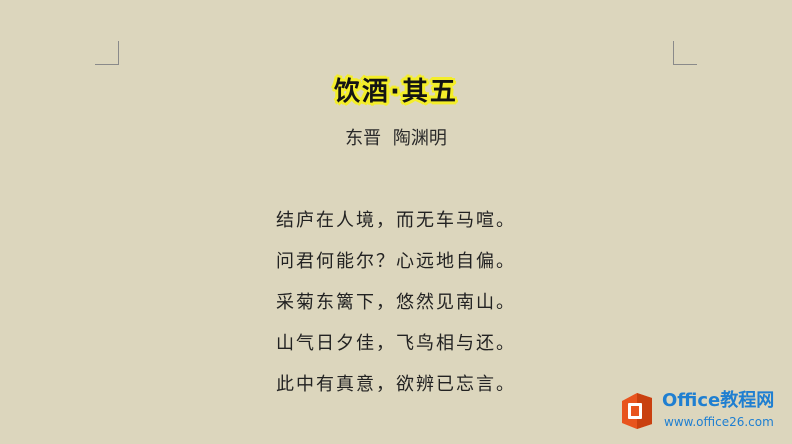 The height and width of the screenshot is (444, 792). I want to click on poem-line: 采菊东篱下，悠然见南山。, so click(396, 302).